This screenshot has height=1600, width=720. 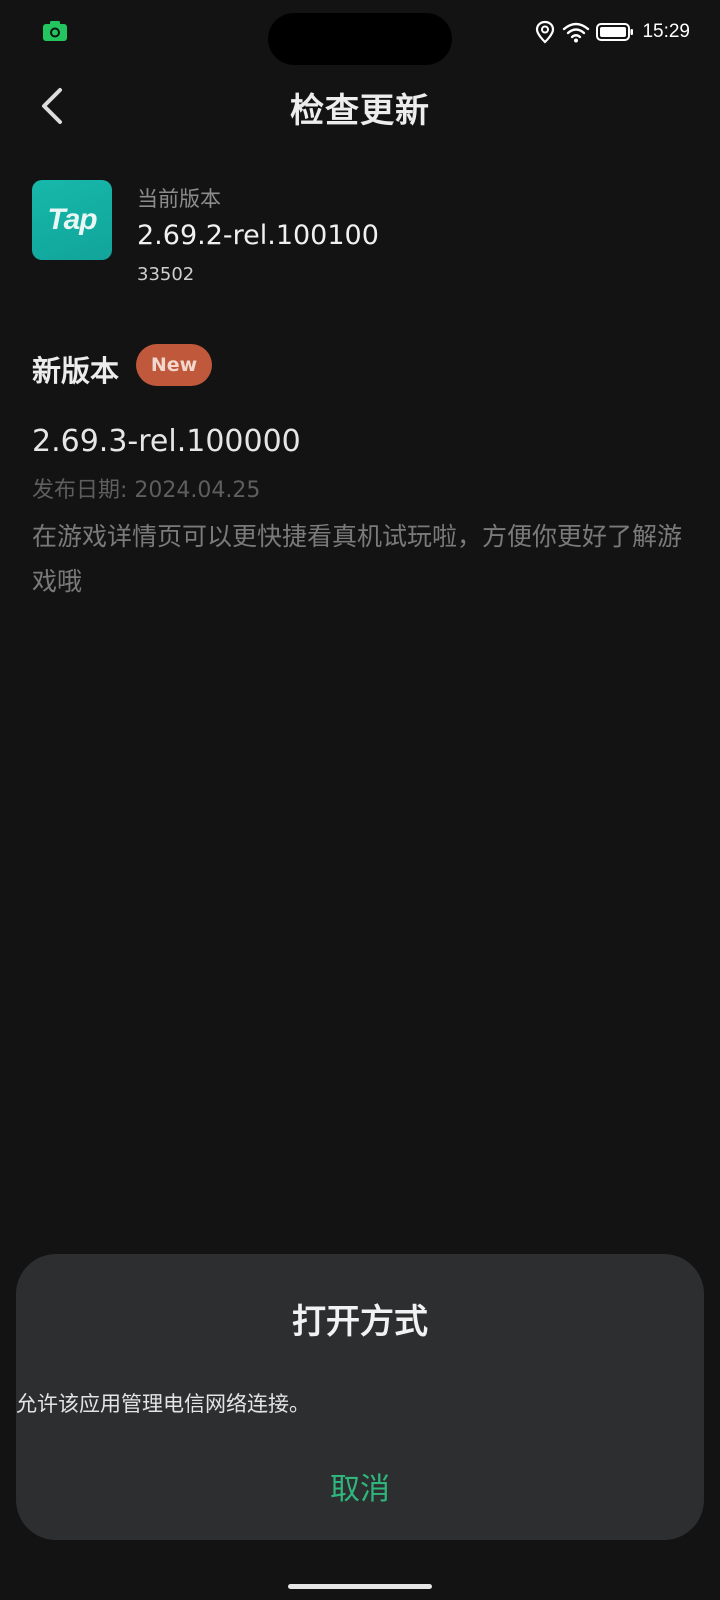 I want to click on current-version-label: 当前版本, so click(x=179, y=199).